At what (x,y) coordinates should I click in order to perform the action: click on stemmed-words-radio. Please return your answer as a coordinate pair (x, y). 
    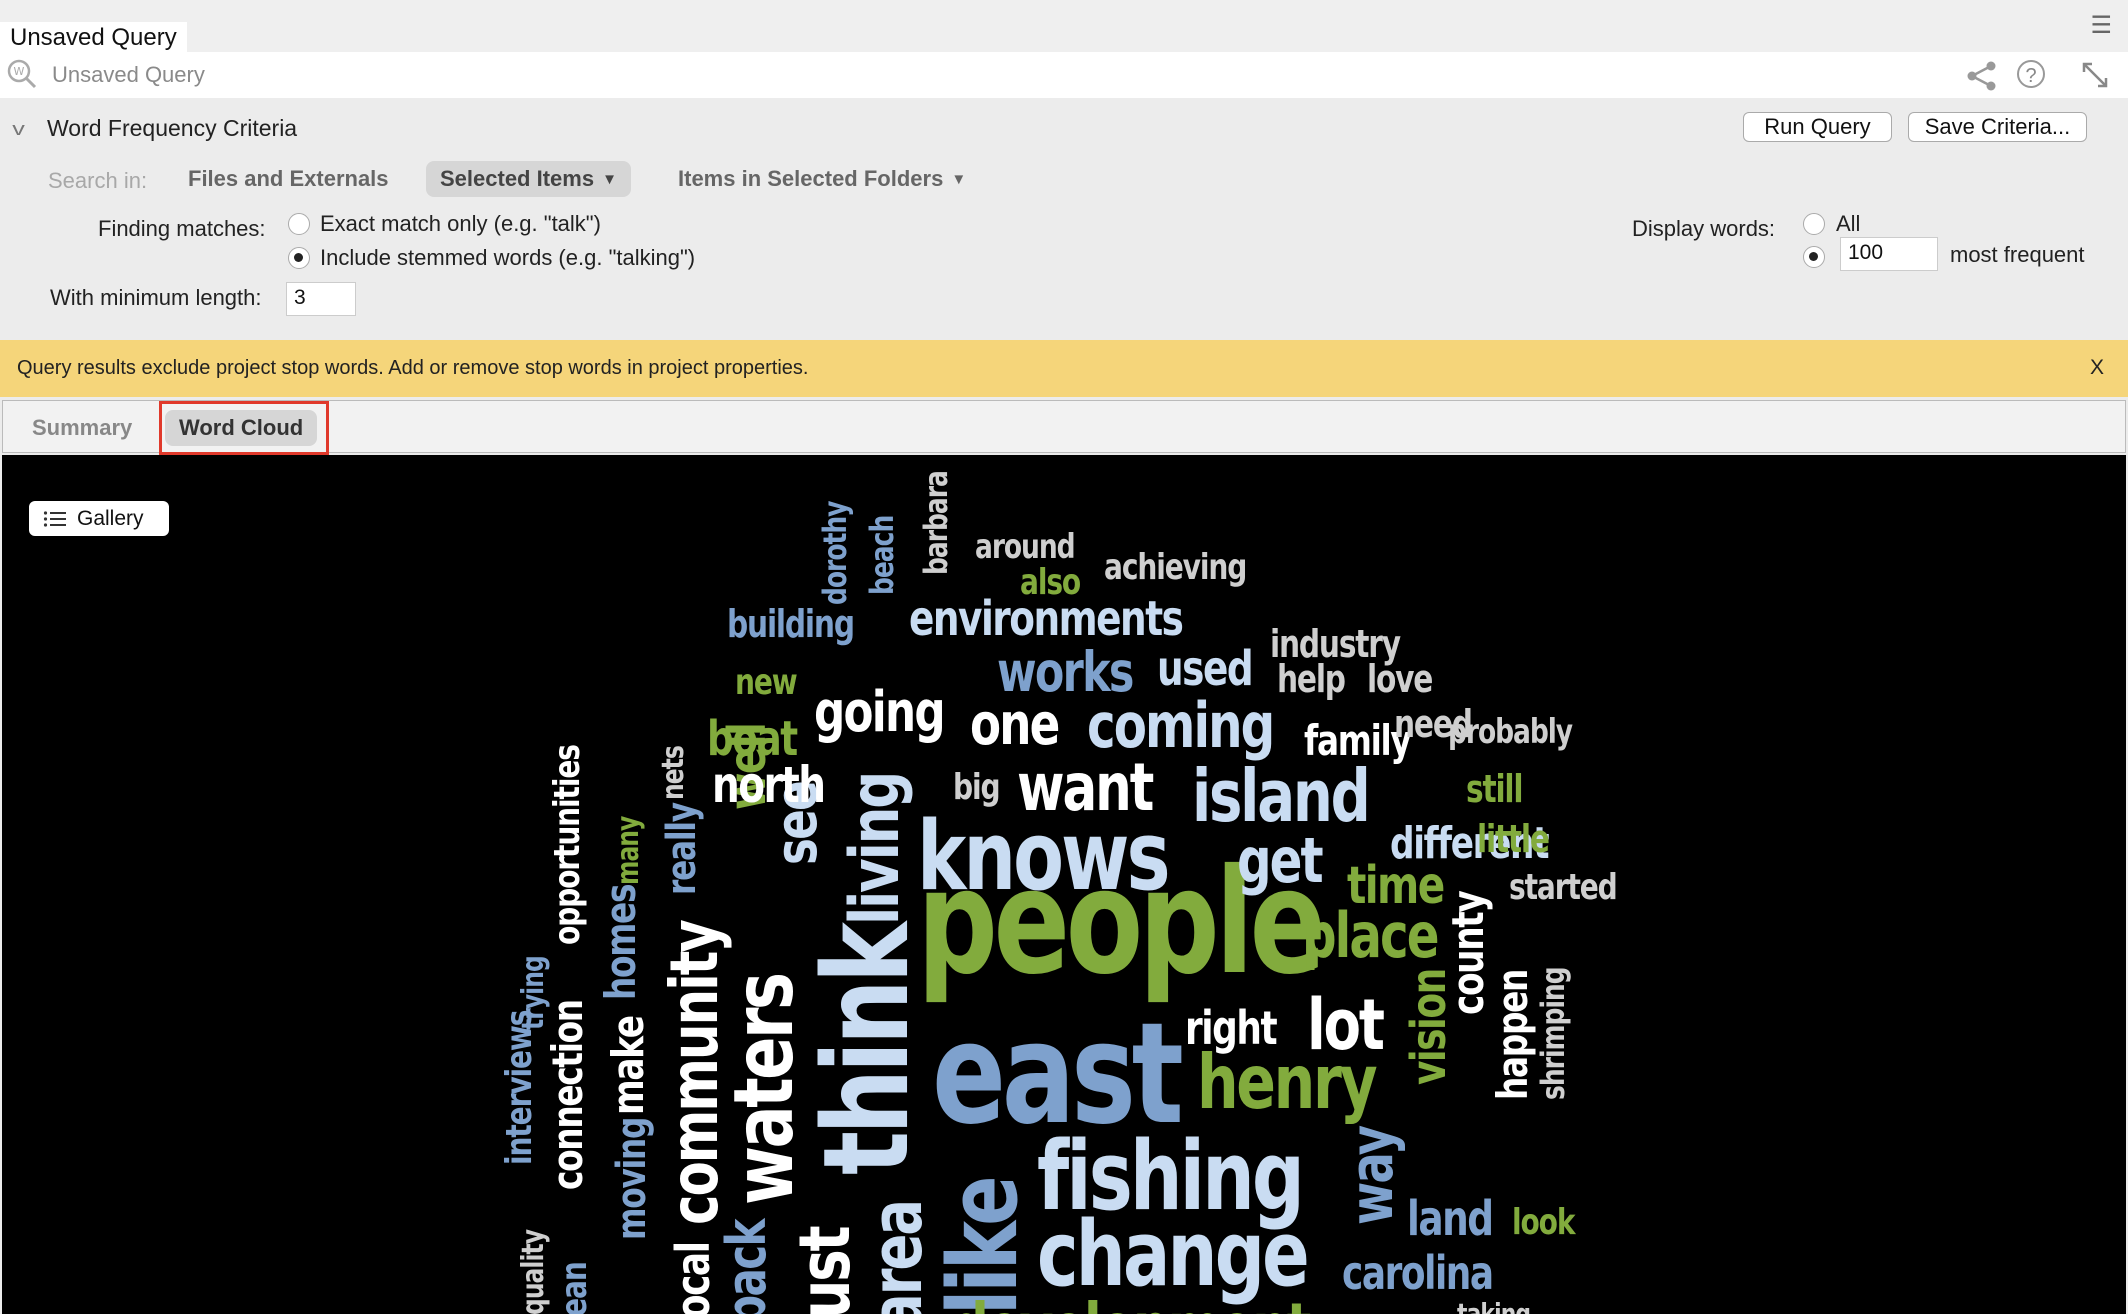
    Looking at the image, I should click on (299, 258).